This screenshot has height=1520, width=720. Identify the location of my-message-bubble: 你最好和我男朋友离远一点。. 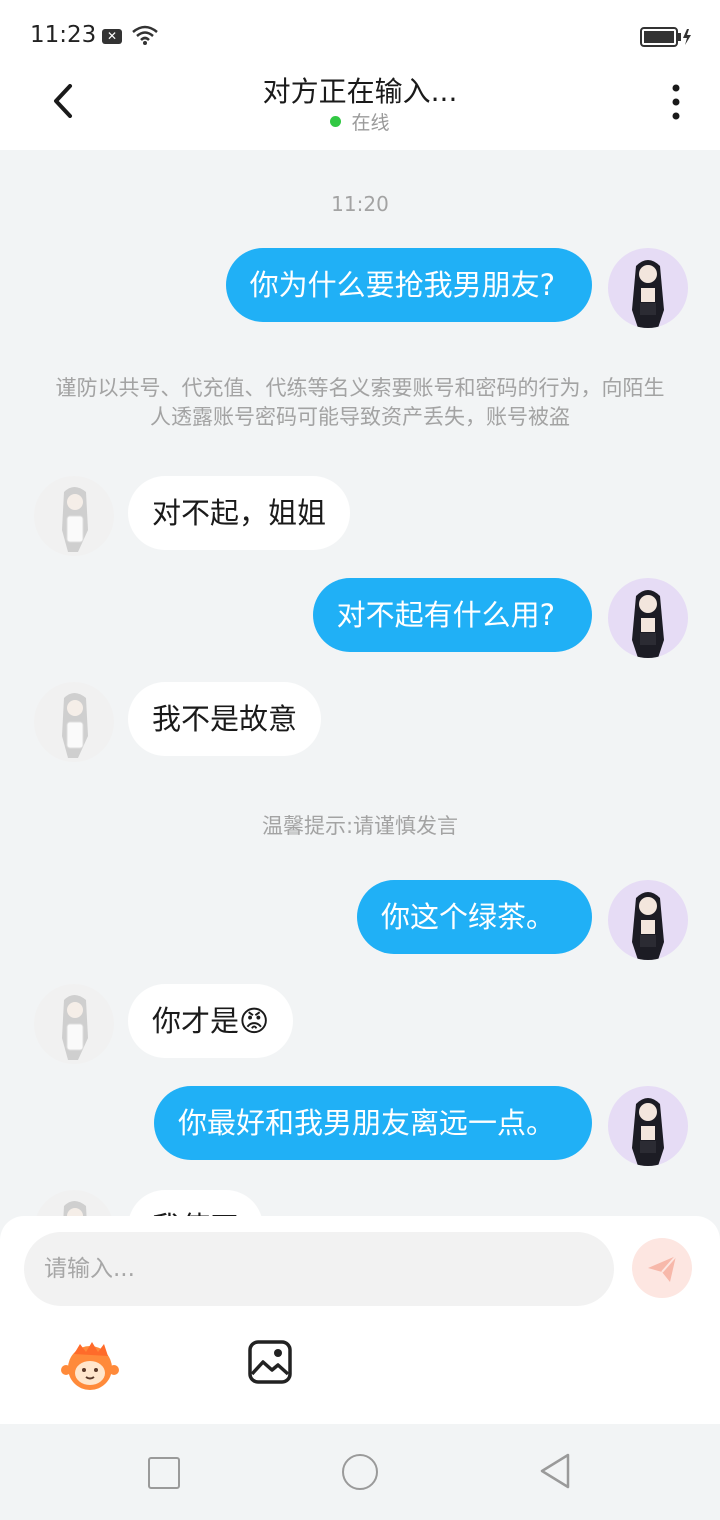
(372, 1123).